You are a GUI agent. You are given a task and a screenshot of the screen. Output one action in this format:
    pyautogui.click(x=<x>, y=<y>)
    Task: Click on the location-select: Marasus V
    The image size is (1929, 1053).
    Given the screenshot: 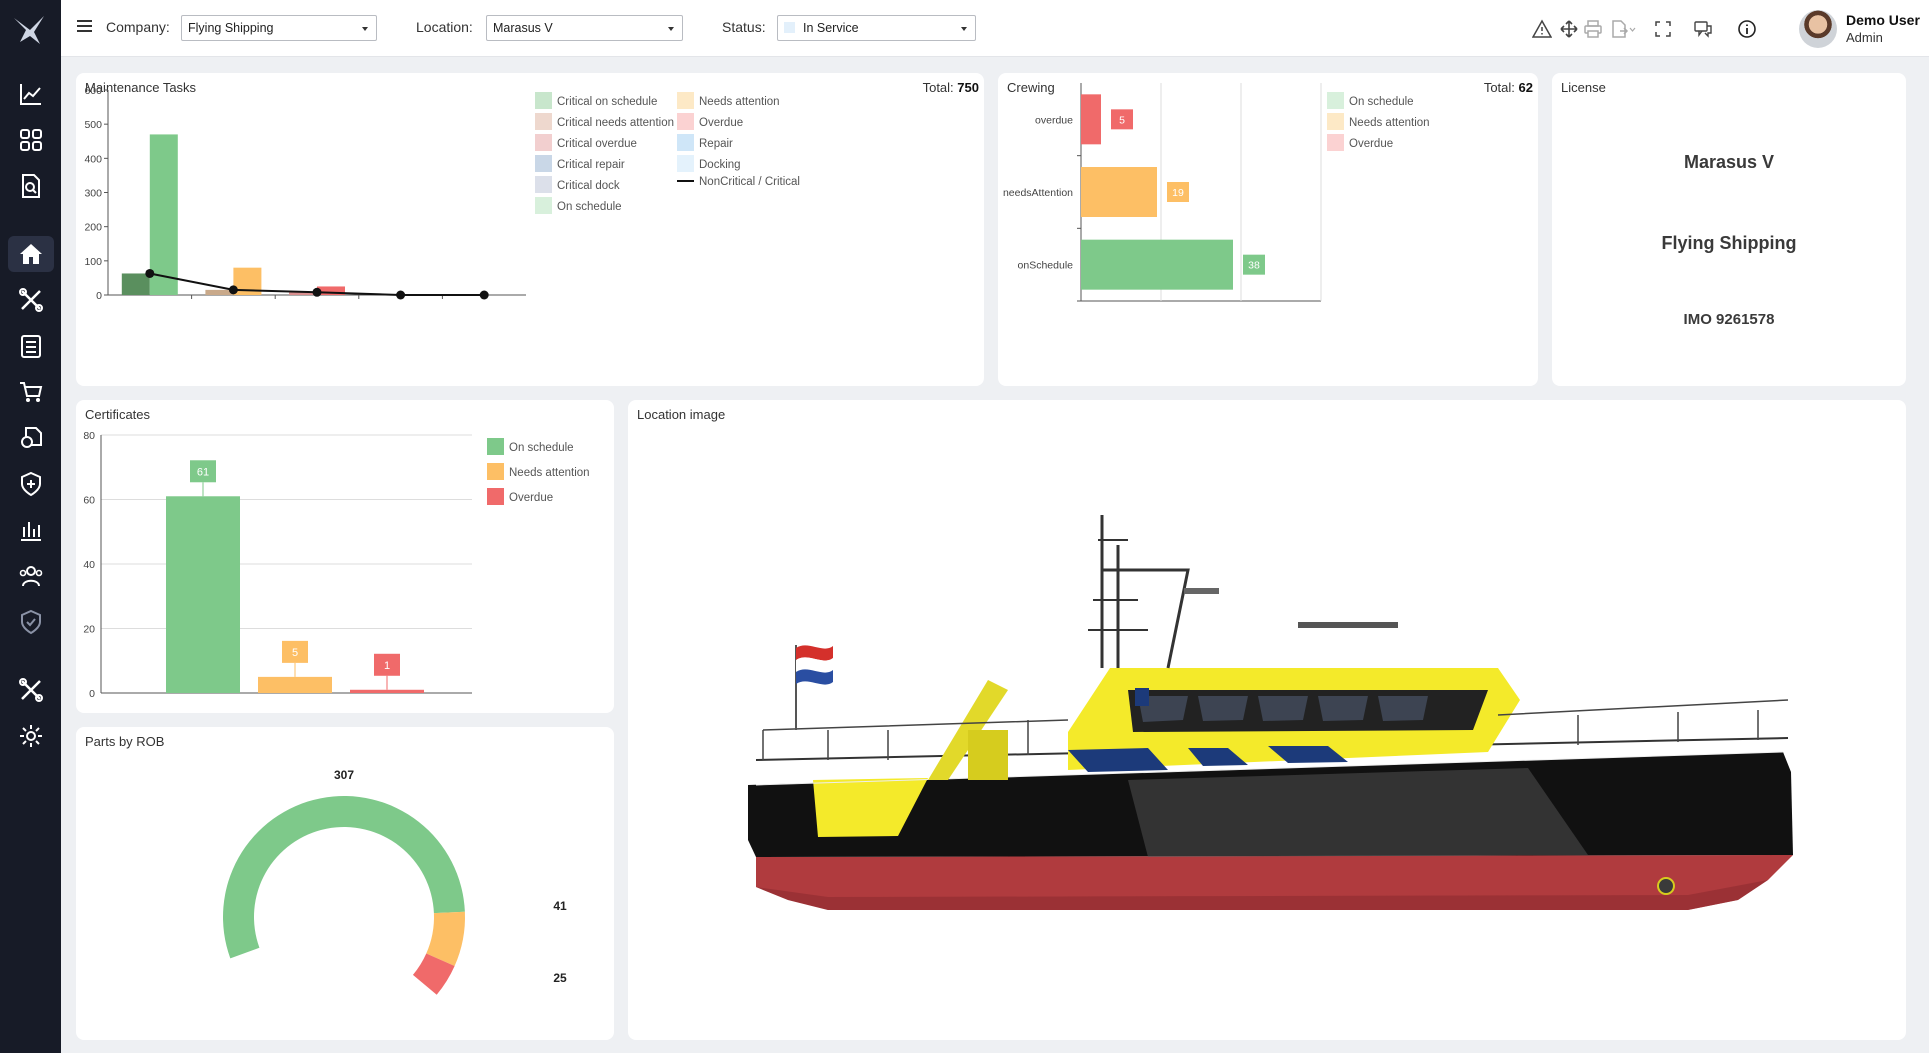 What is the action you would take?
    pyautogui.click(x=584, y=28)
    